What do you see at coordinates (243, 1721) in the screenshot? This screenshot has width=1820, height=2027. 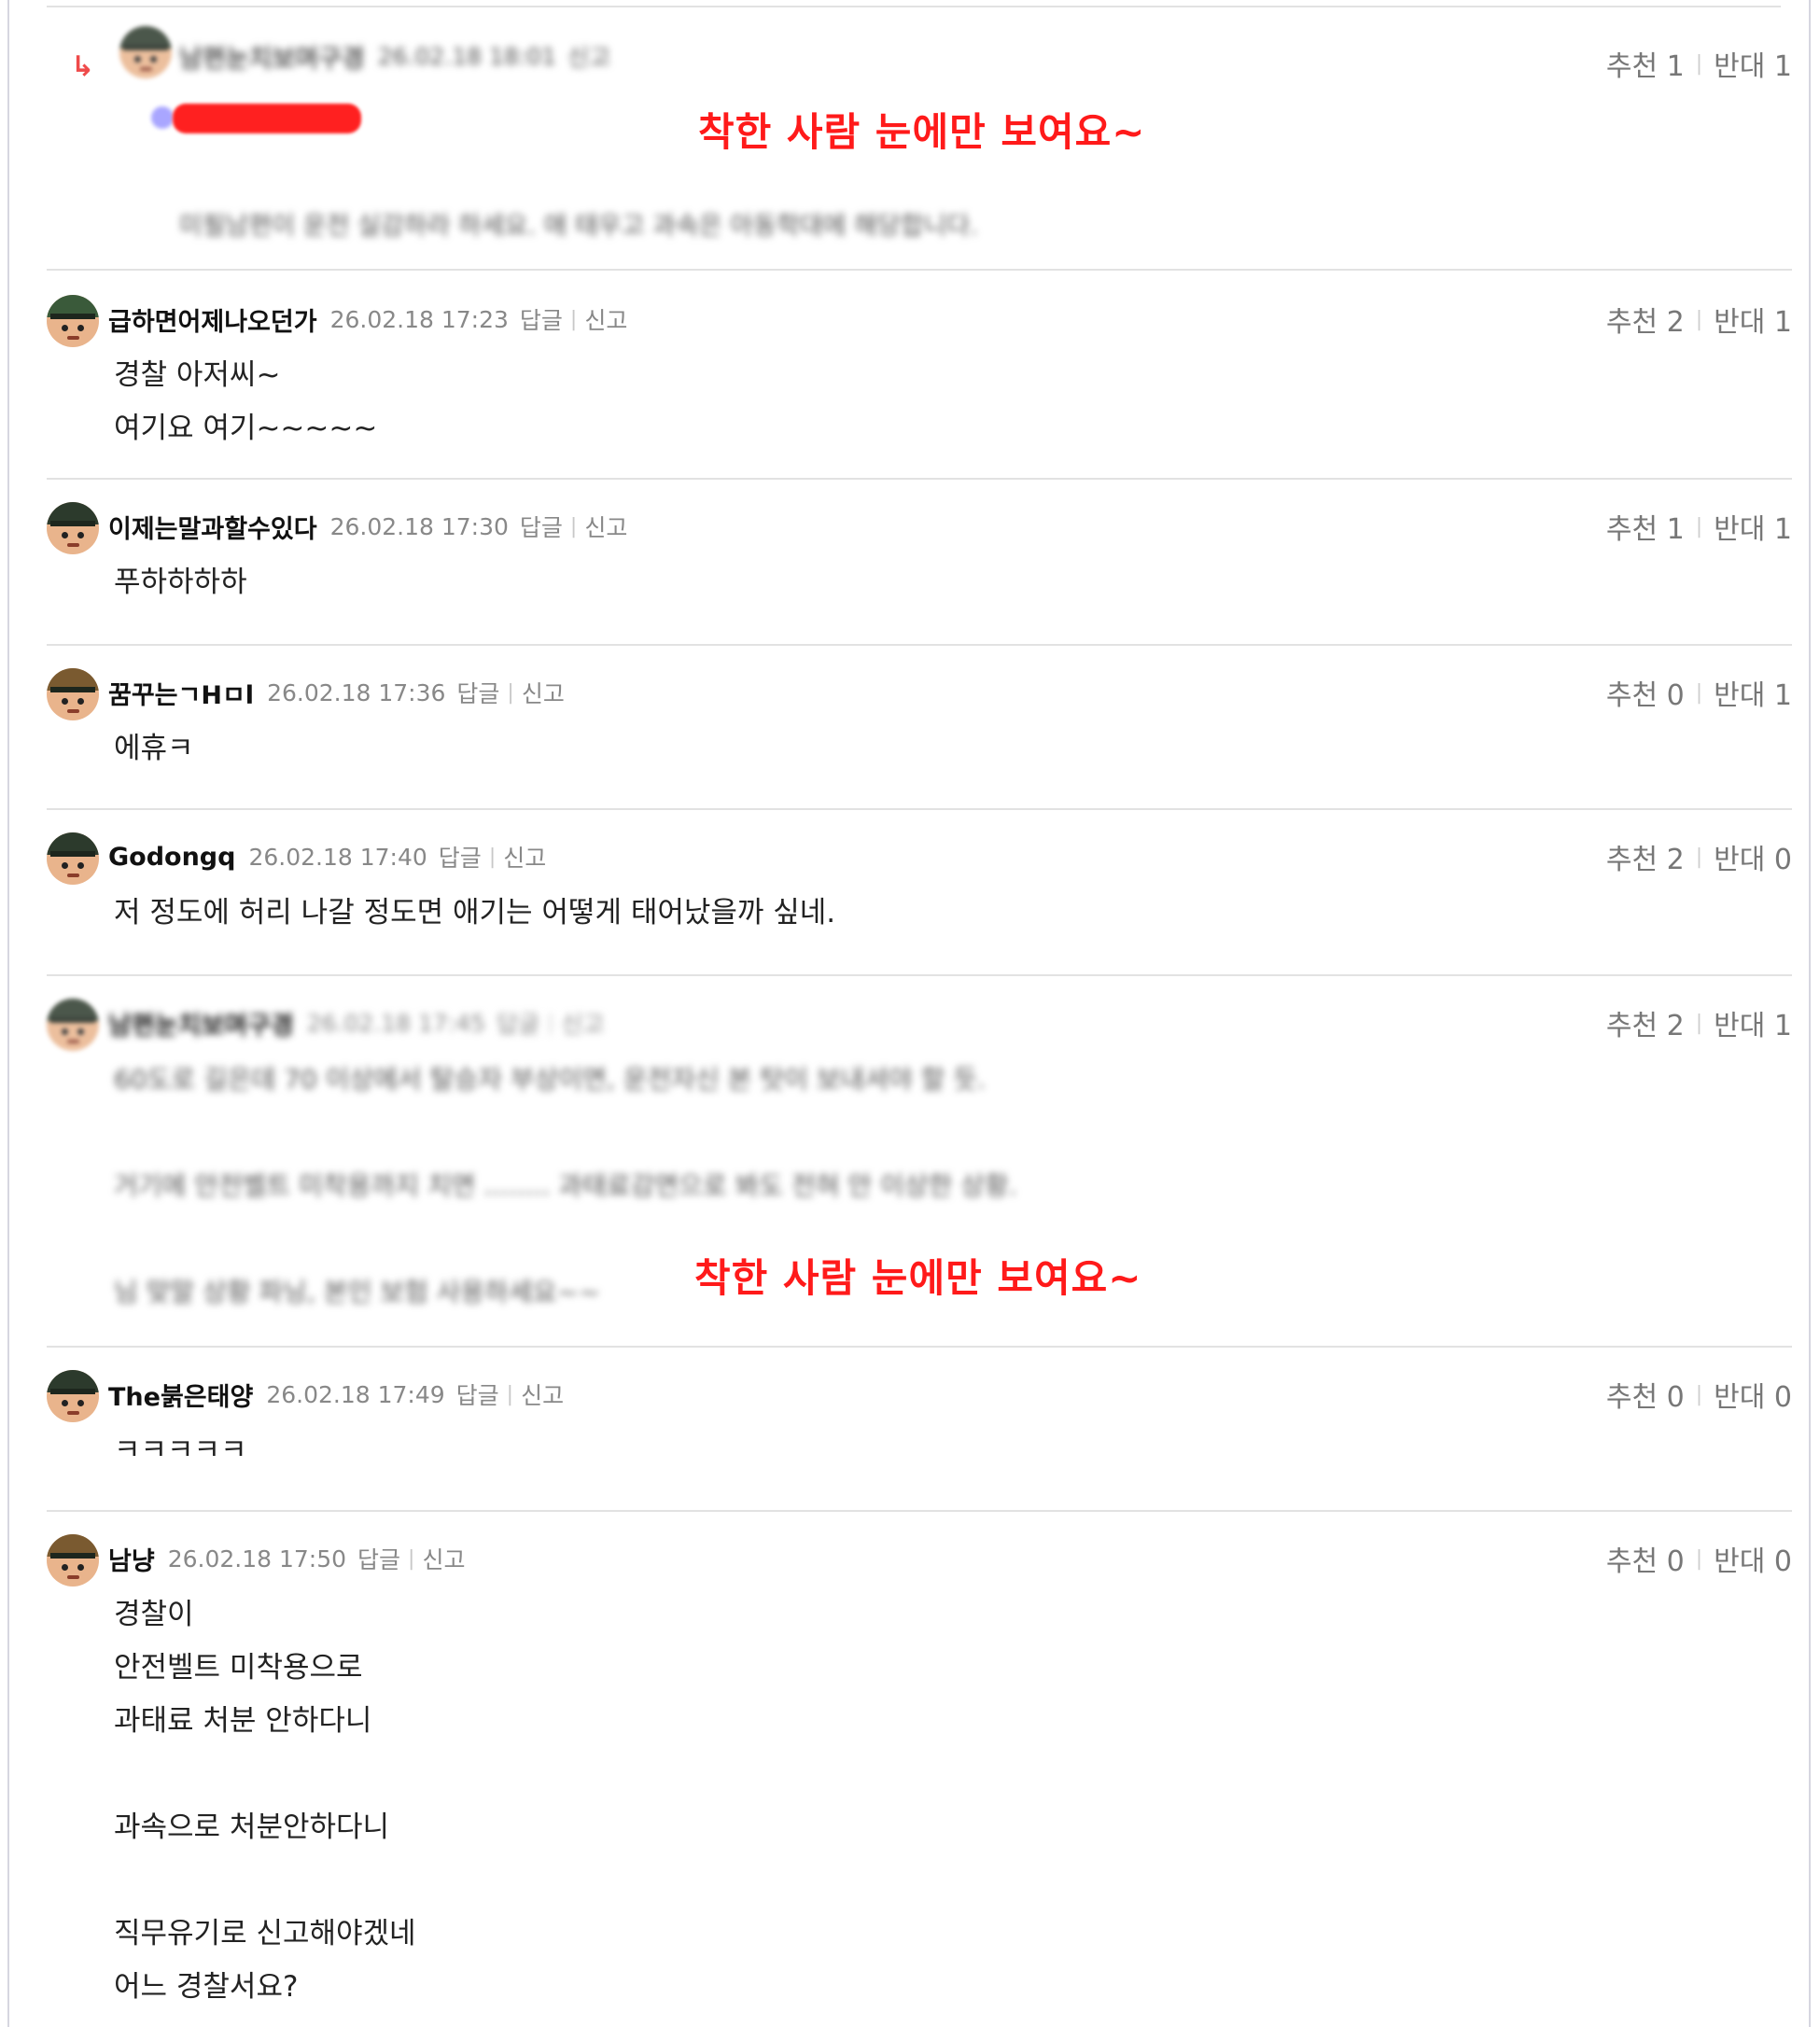 I see `comment-line: 과태료 처분 안하다니` at bounding box center [243, 1721].